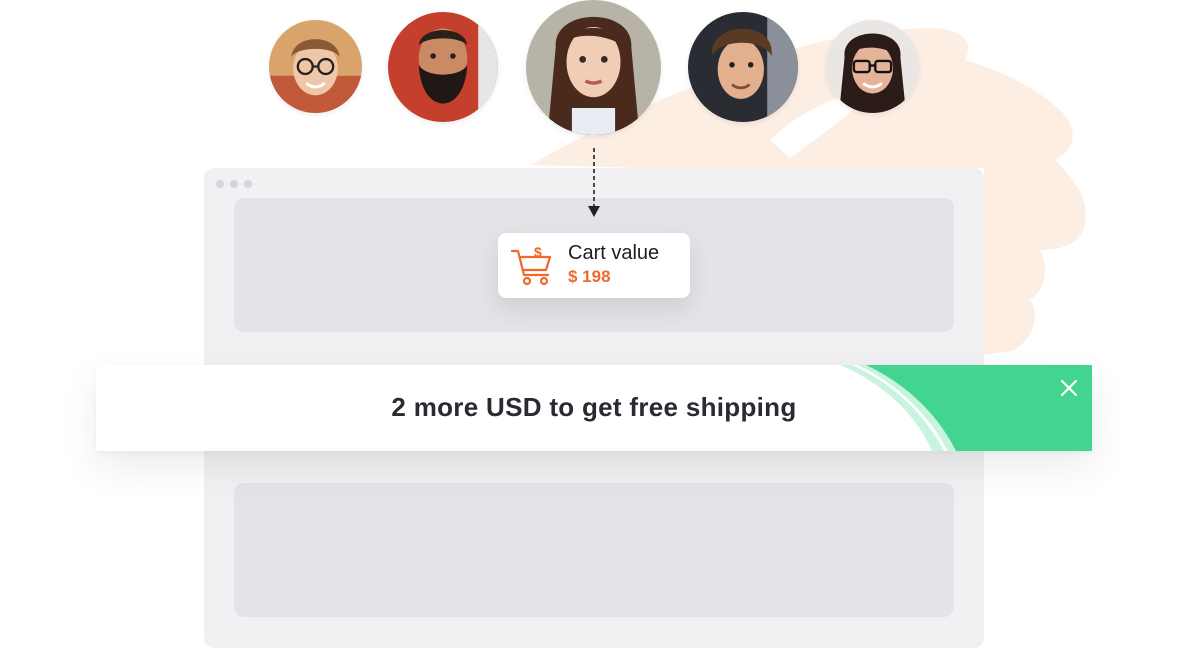 The image size is (1189, 648). Describe the element at coordinates (594, 265) in the screenshot. I see `cart-value-card: $ Cart value $ 198` at that location.